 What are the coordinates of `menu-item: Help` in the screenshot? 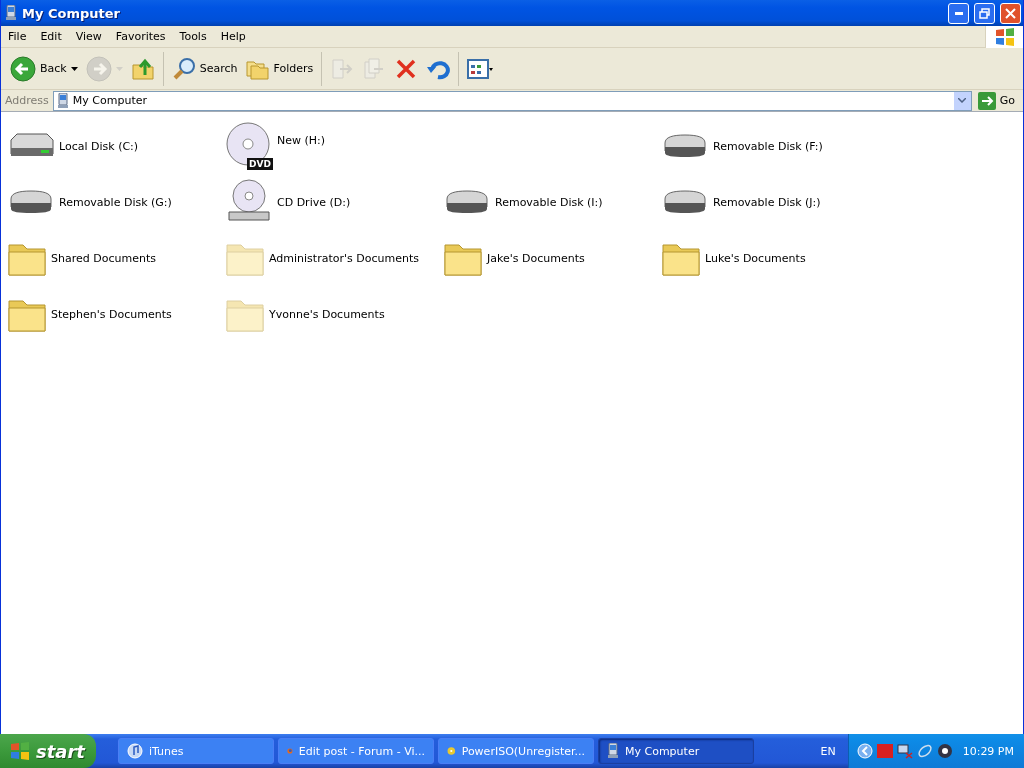 It's located at (233, 36).